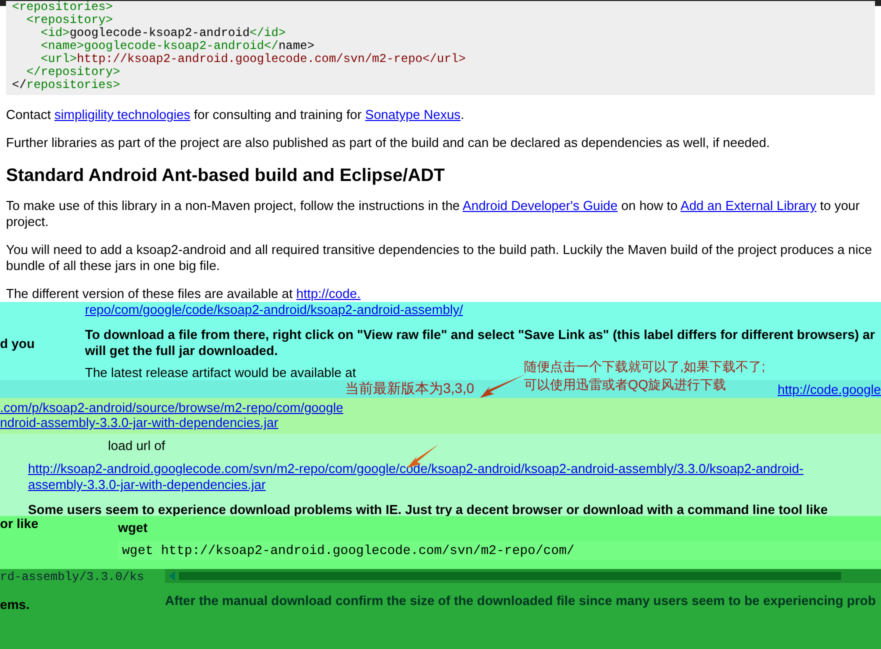 The image size is (881, 649). I want to click on paragraph: Some users seem to experience download problems with IE. Just try a decent browser or download with a command line tool like, so click(428, 509).